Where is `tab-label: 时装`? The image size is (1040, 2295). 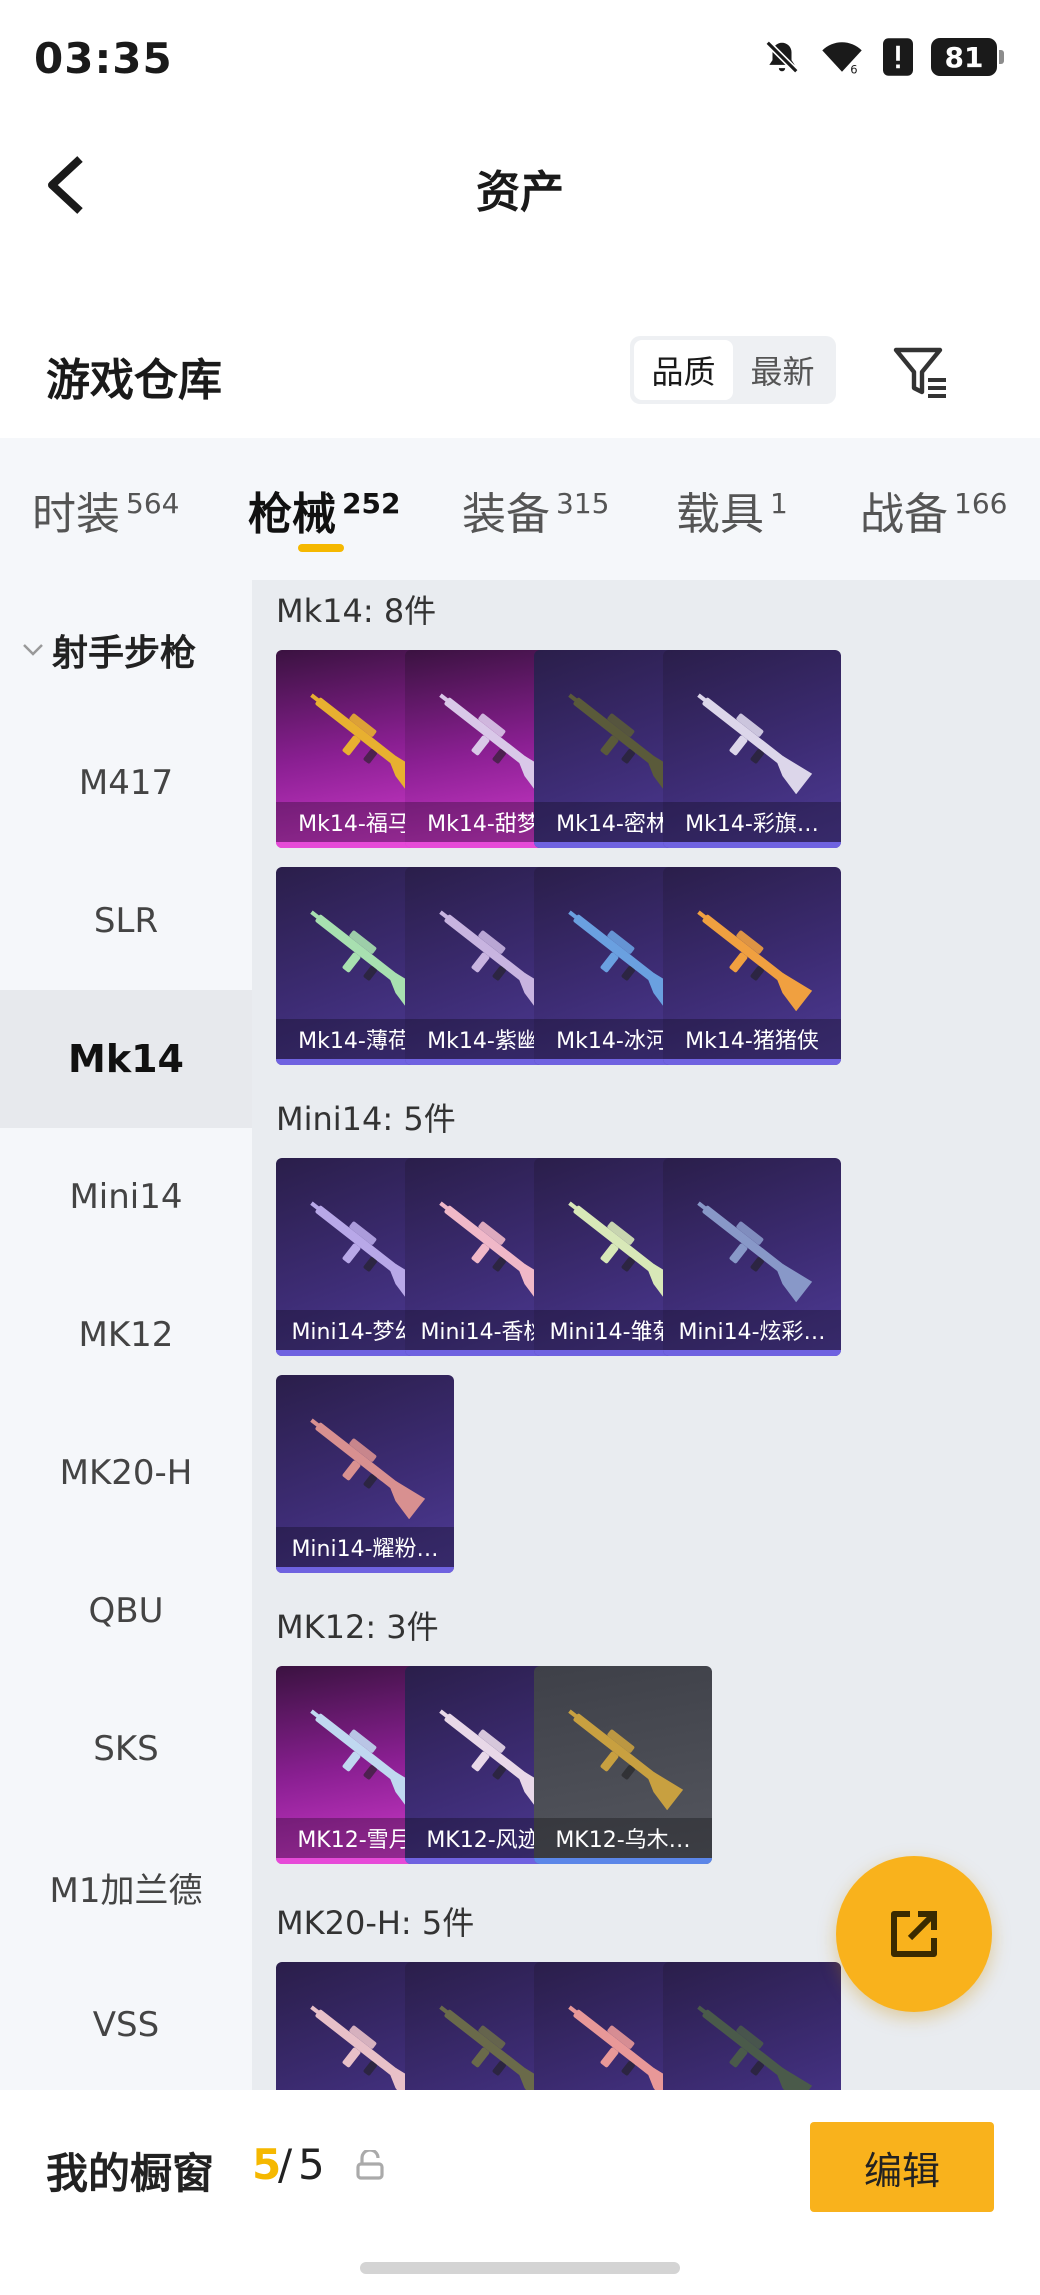
tab-label: 时装 is located at coordinates (76, 514).